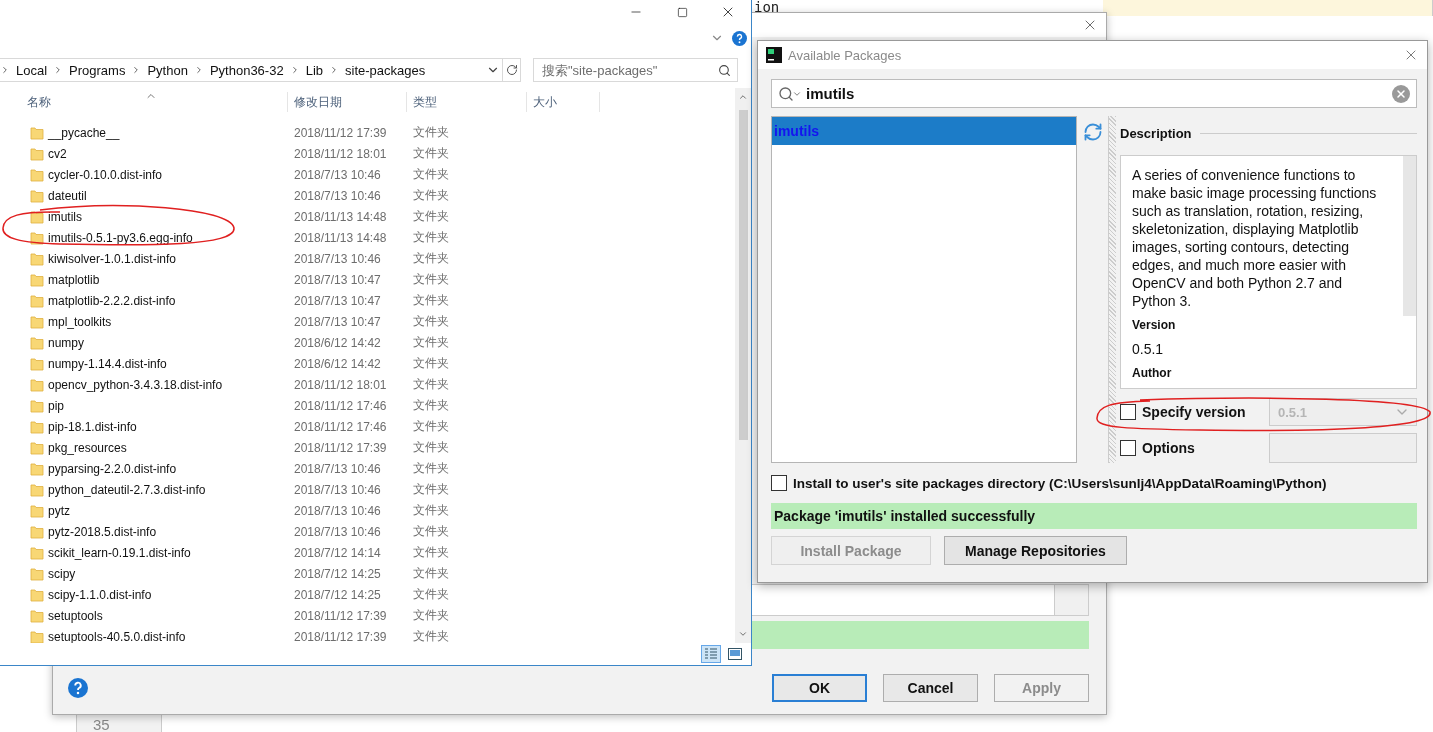 The width and height of the screenshot is (1433, 732). Describe the element at coordinates (1035, 550) in the screenshot. I see `dialog-button: Manage Repositories` at that location.